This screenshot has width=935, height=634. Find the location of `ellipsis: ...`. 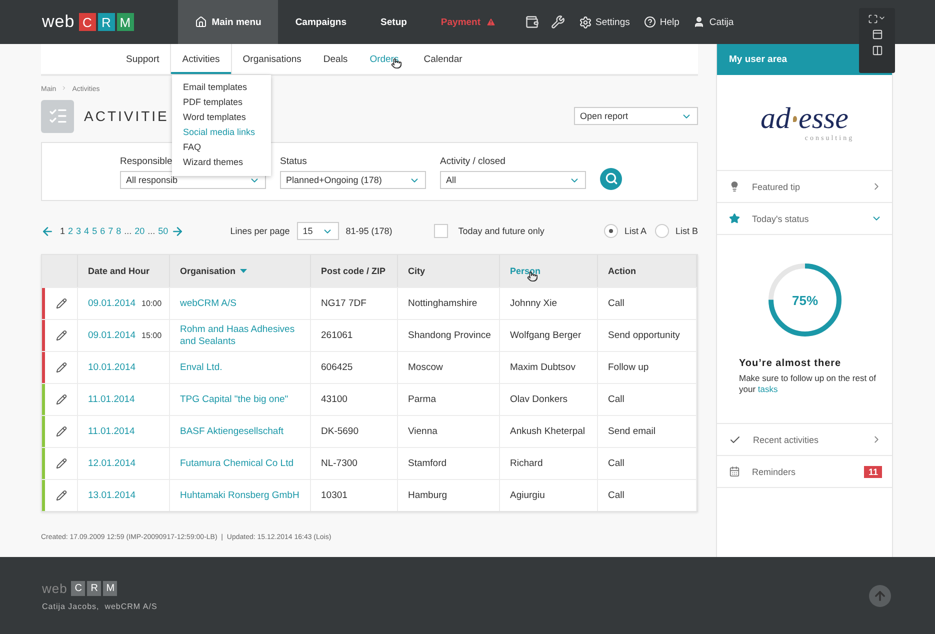

ellipsis: ... is located at coordinates (128, 231).